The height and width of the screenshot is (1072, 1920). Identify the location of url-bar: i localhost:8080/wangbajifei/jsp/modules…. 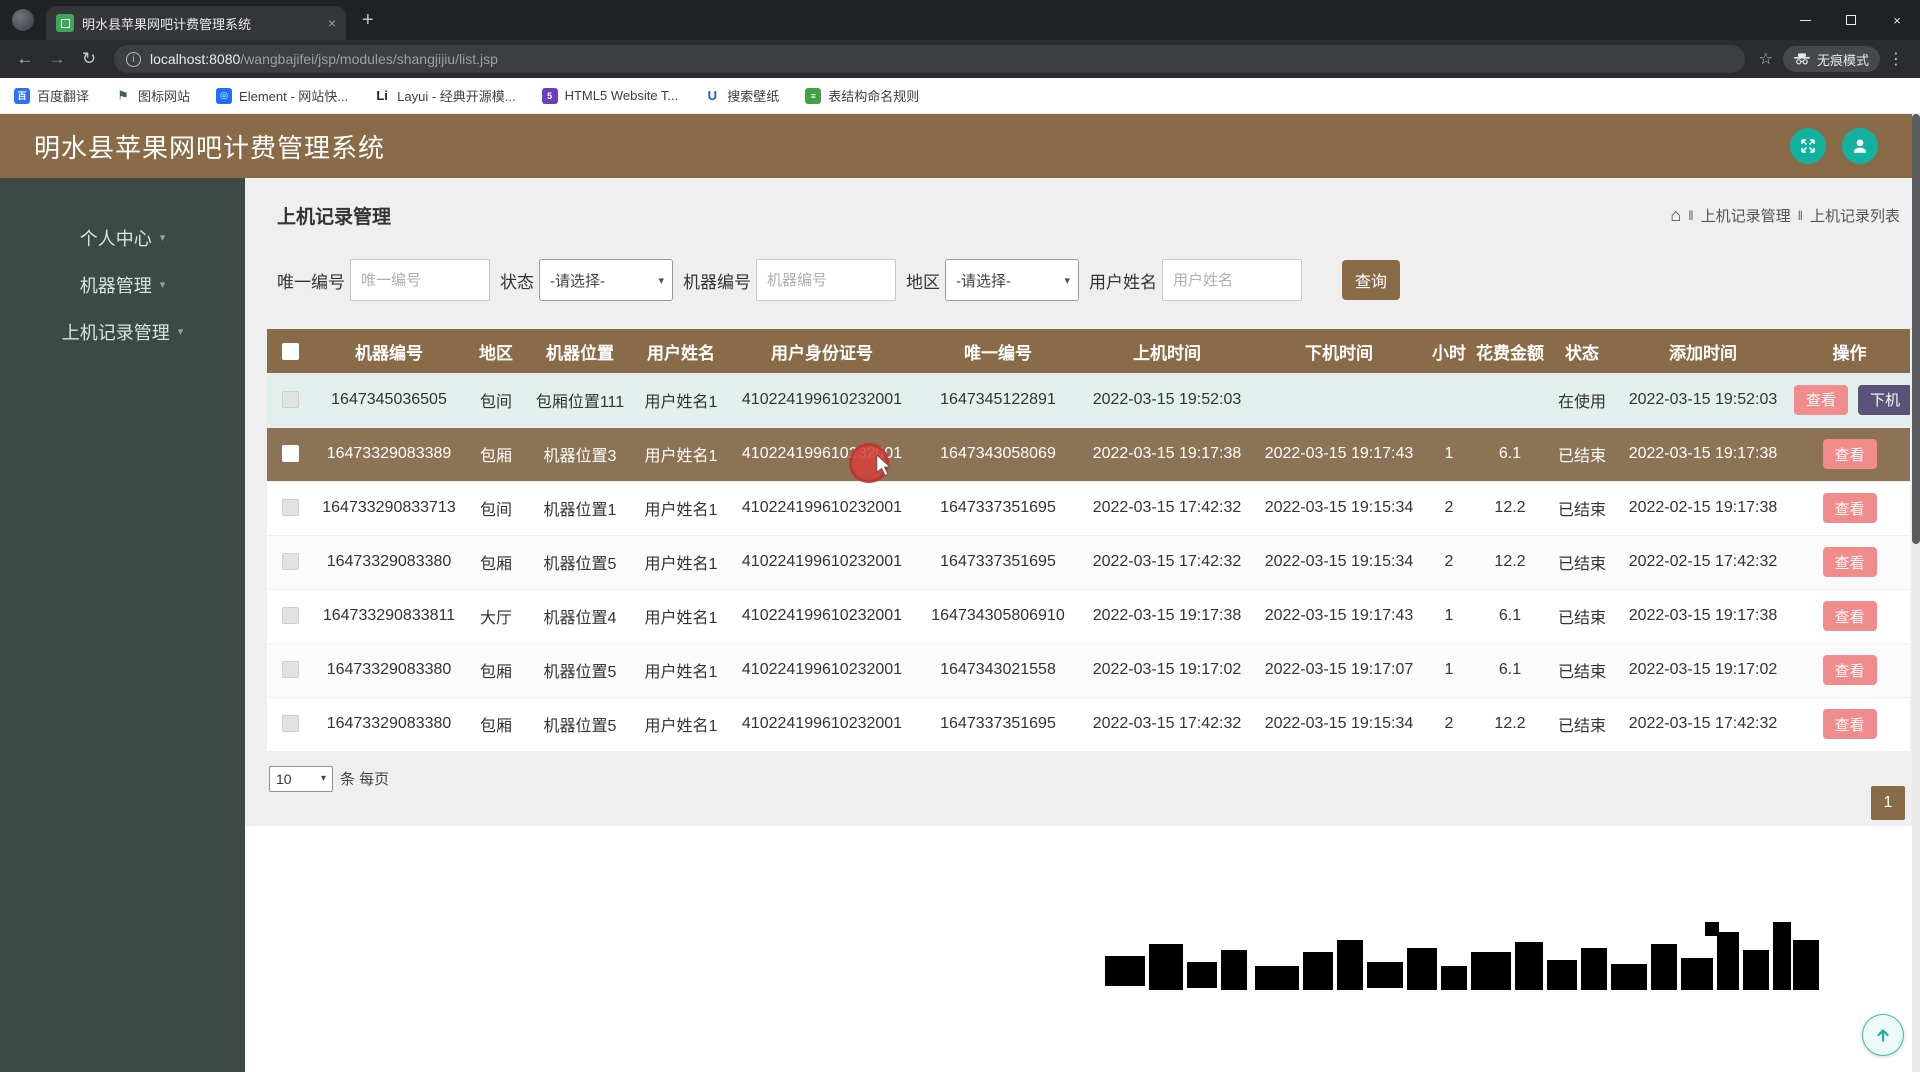
(929, 59).